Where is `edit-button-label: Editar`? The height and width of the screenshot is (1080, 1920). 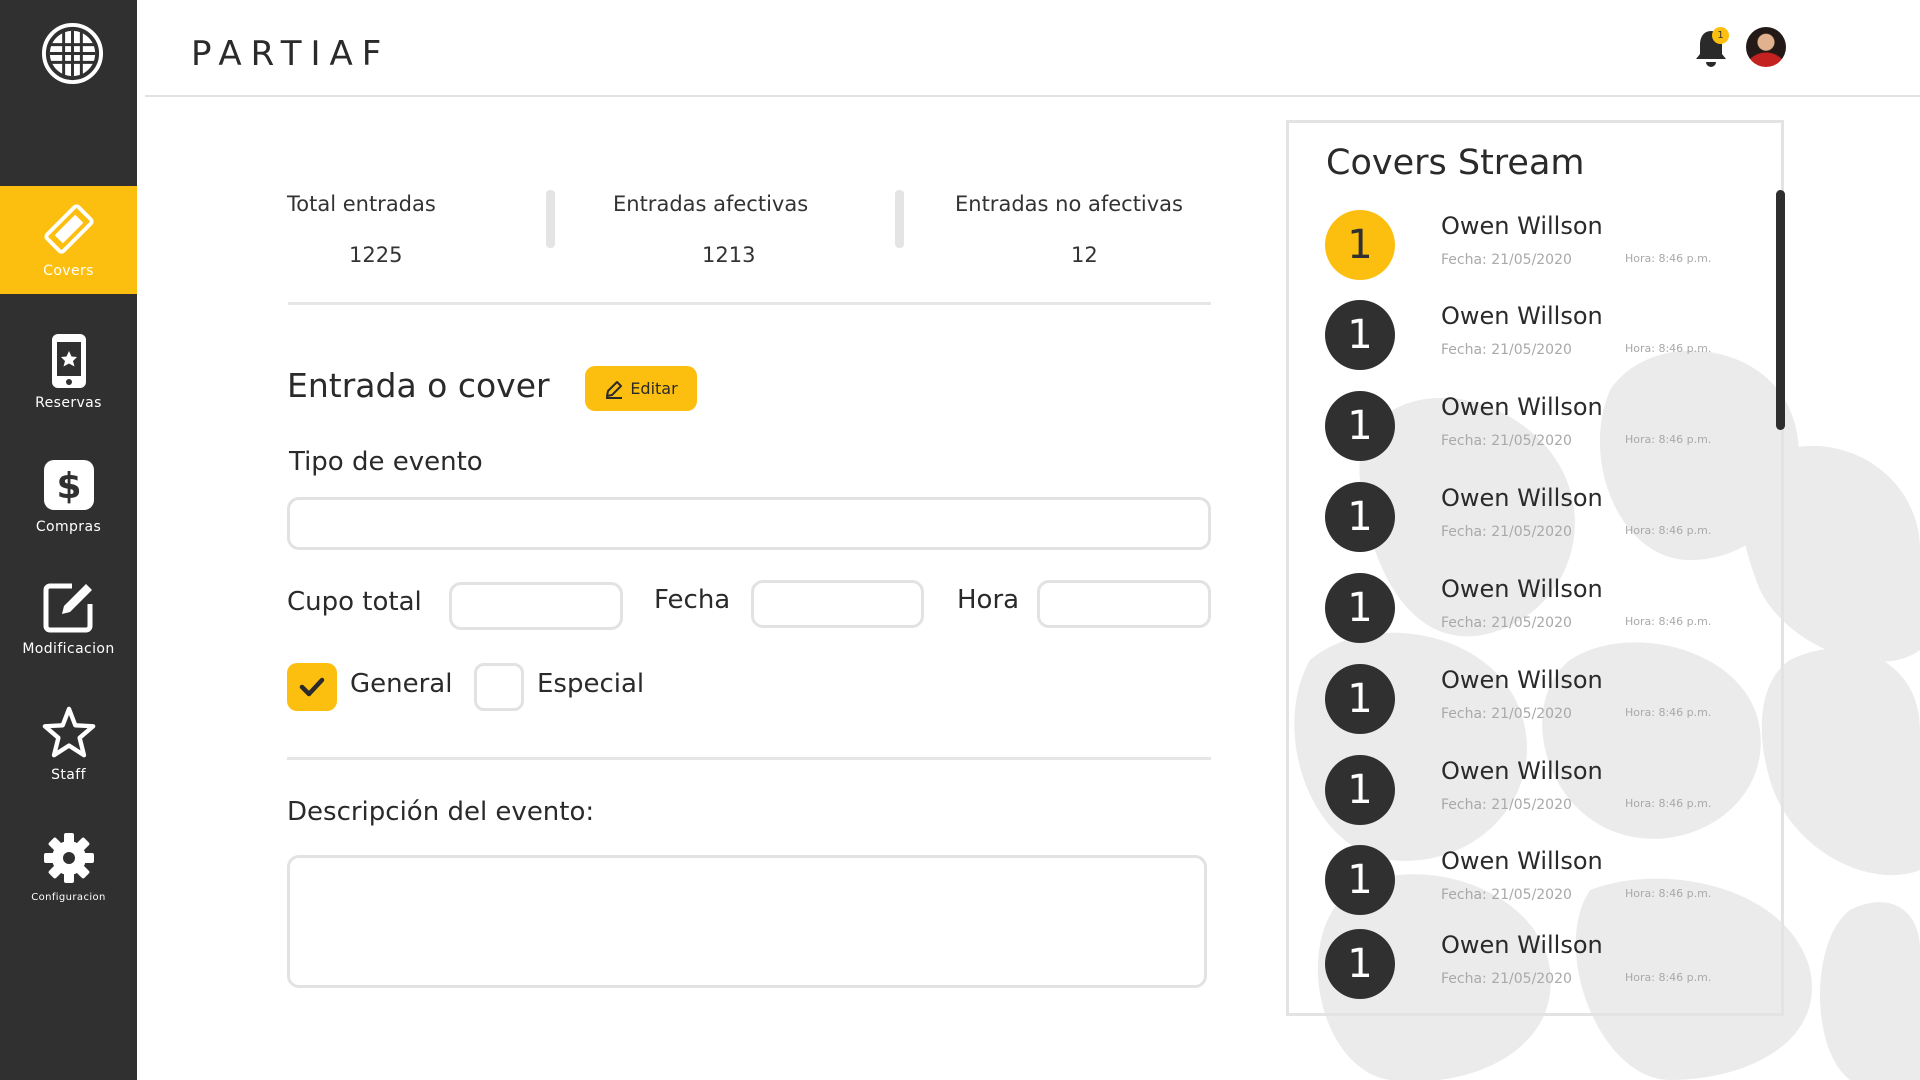 edit-button-label: Editar is located at coordinates (654, 388).